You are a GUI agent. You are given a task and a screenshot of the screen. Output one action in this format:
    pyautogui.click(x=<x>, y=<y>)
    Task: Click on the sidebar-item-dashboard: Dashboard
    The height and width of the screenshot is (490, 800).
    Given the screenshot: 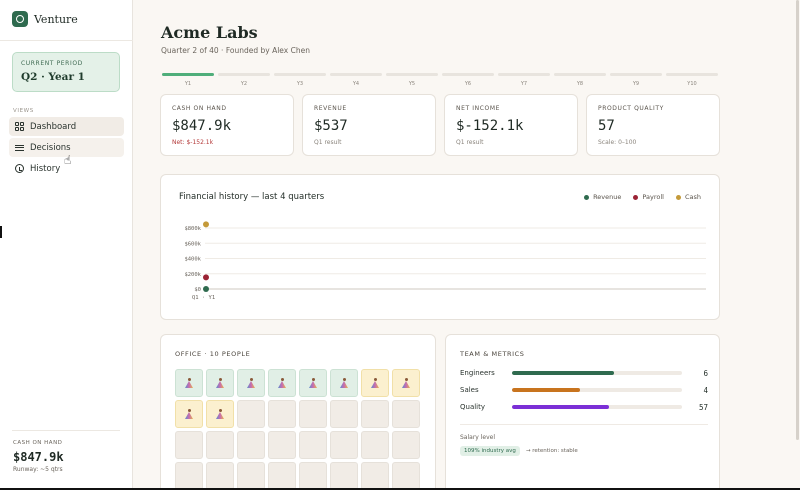 What is the action you would take?
    pyautogui.click(x=66, y=126)
    